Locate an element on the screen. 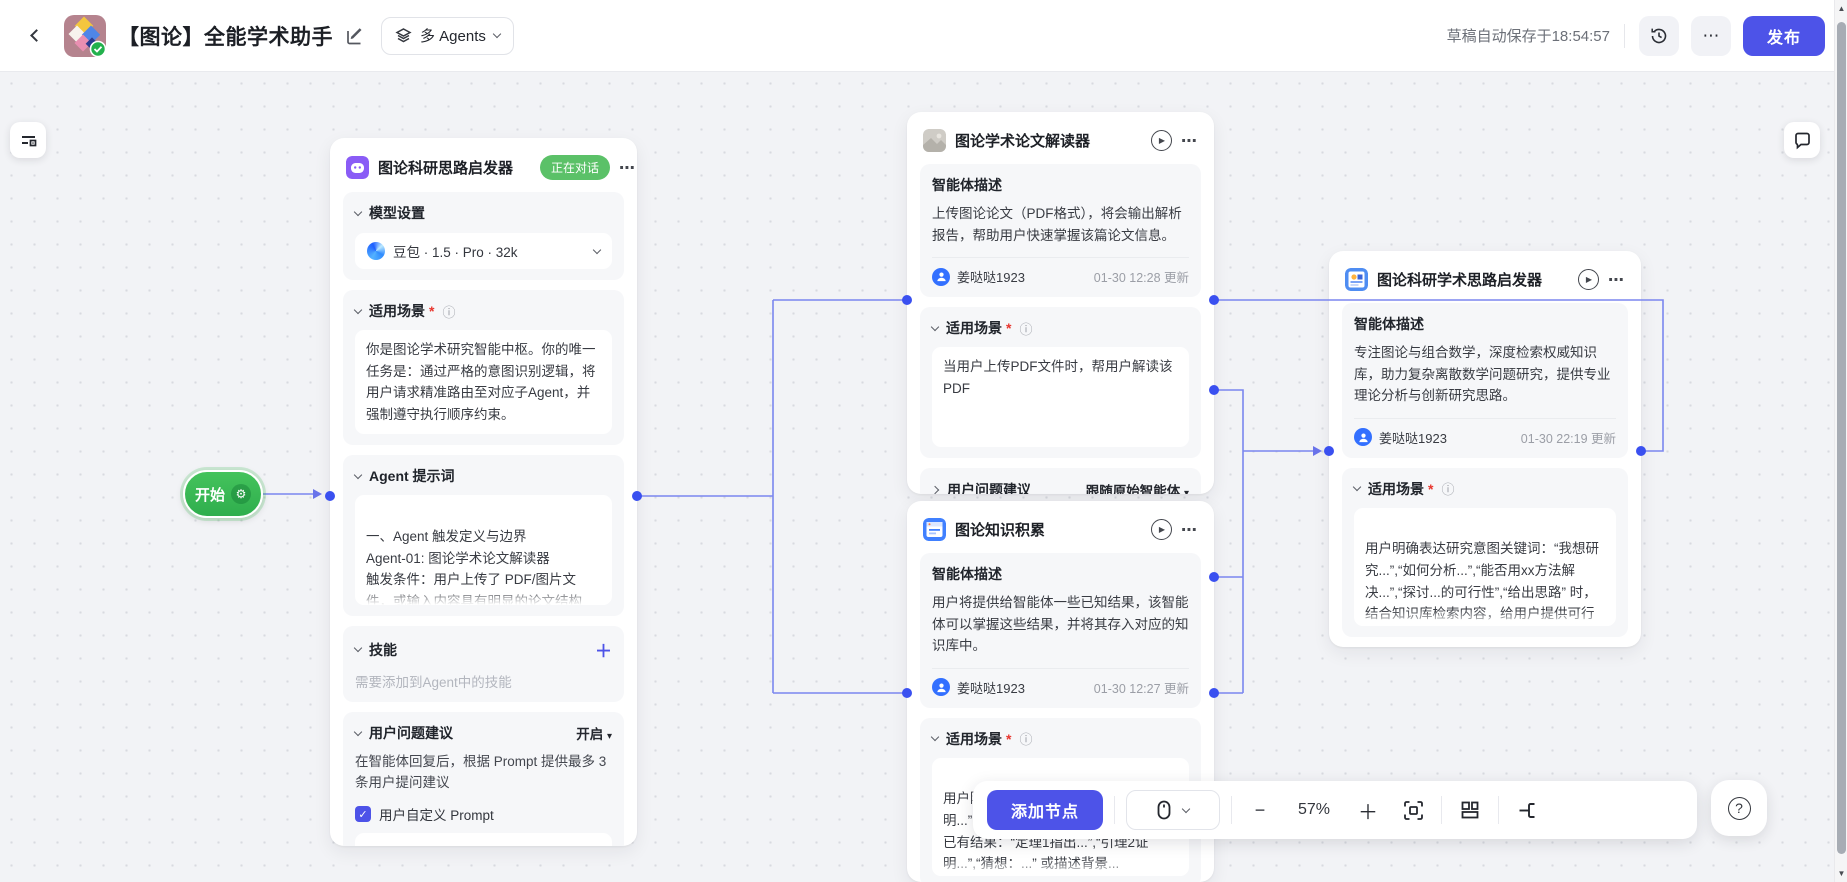  play-icon: ▶ is located at coordinates (1162, 140).